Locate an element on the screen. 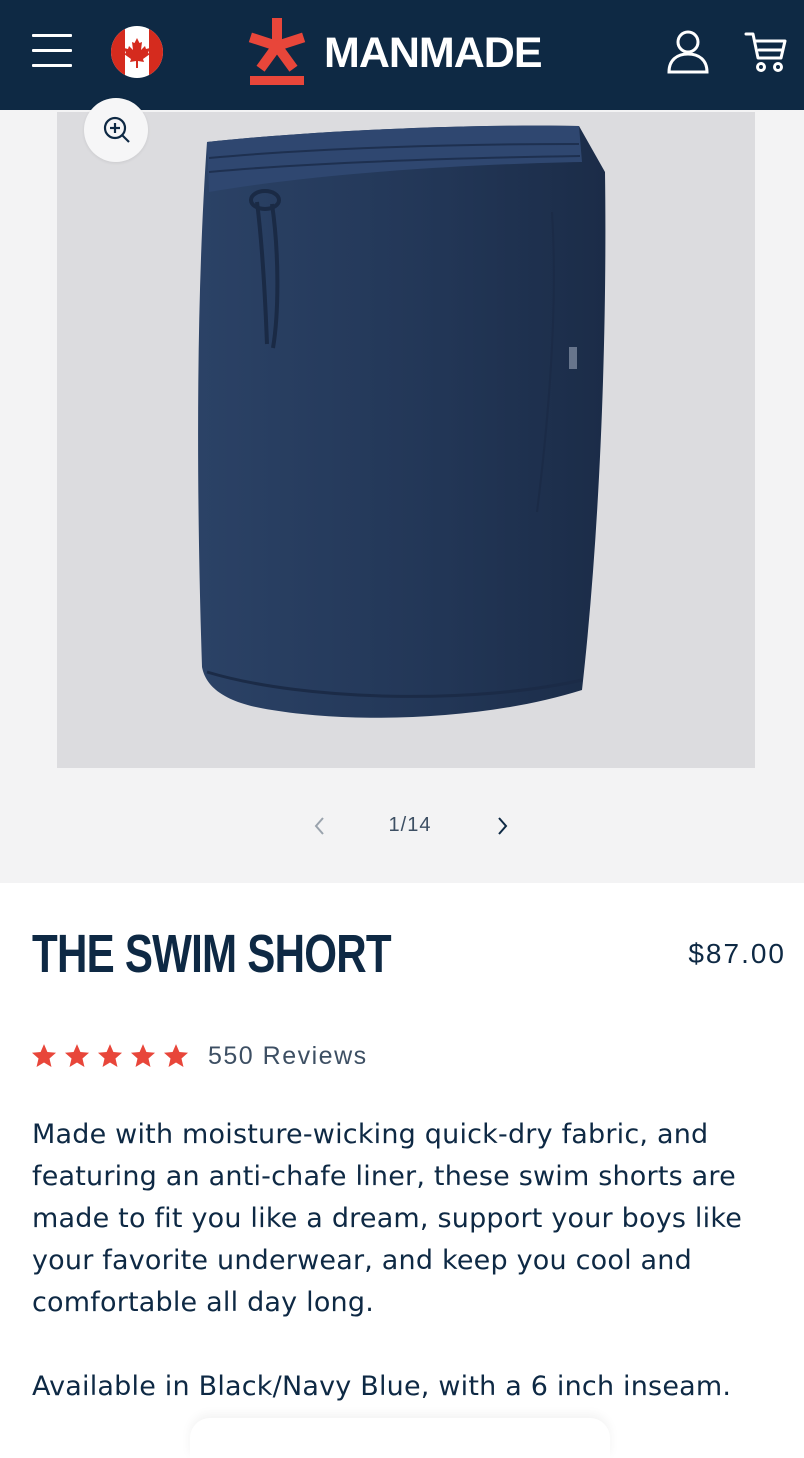 This screenshot has height=1458, width=804. bottom-sheet-edge is located at coordinates (400, 1438).